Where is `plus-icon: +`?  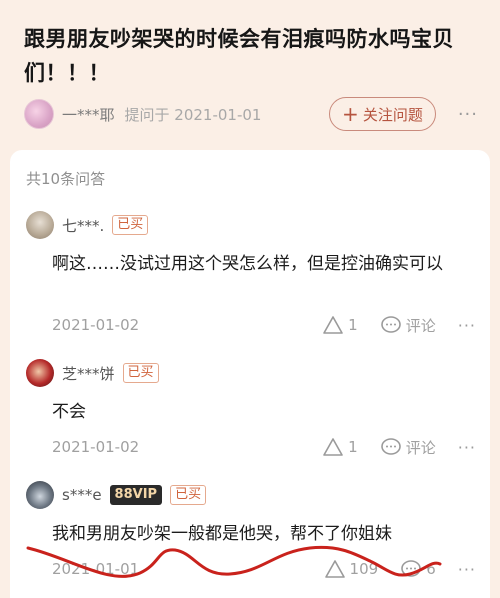 plus-icon: + is located at coordinates (350, 114).